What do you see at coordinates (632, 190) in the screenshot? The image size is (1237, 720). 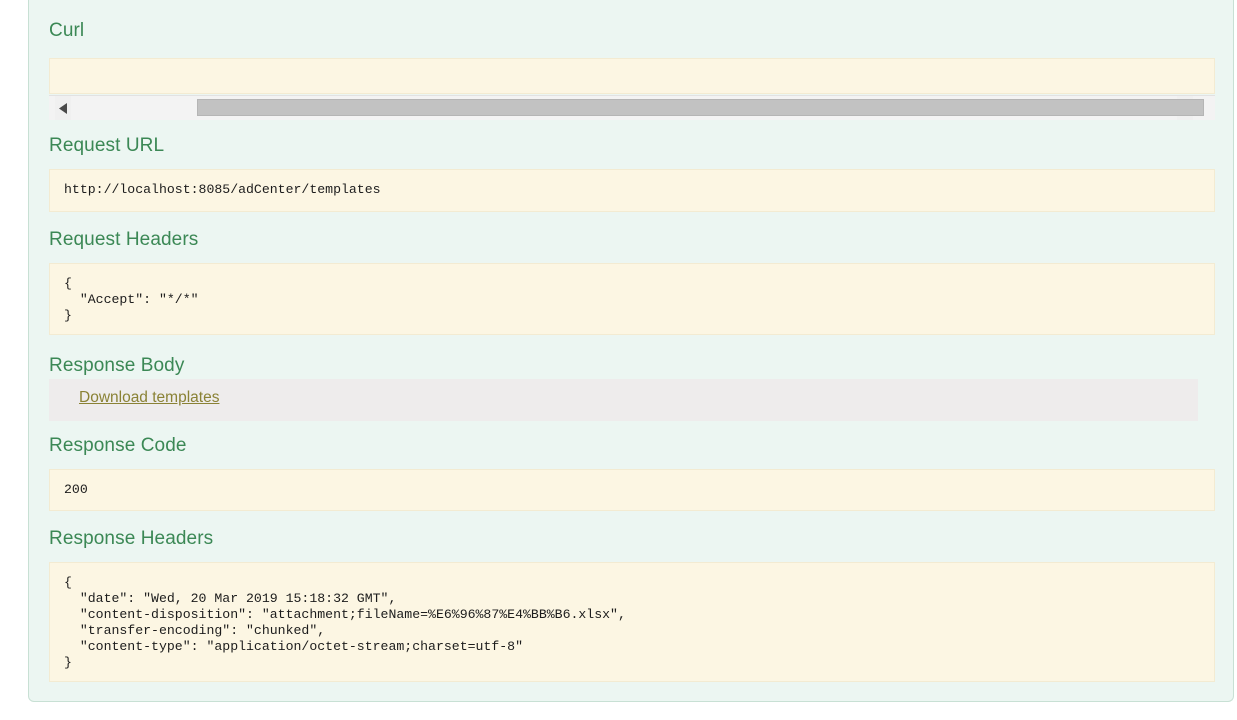 I see `request-url-value: http://localhost:8085/adCenter/templates` at bounding box center [632, 190].